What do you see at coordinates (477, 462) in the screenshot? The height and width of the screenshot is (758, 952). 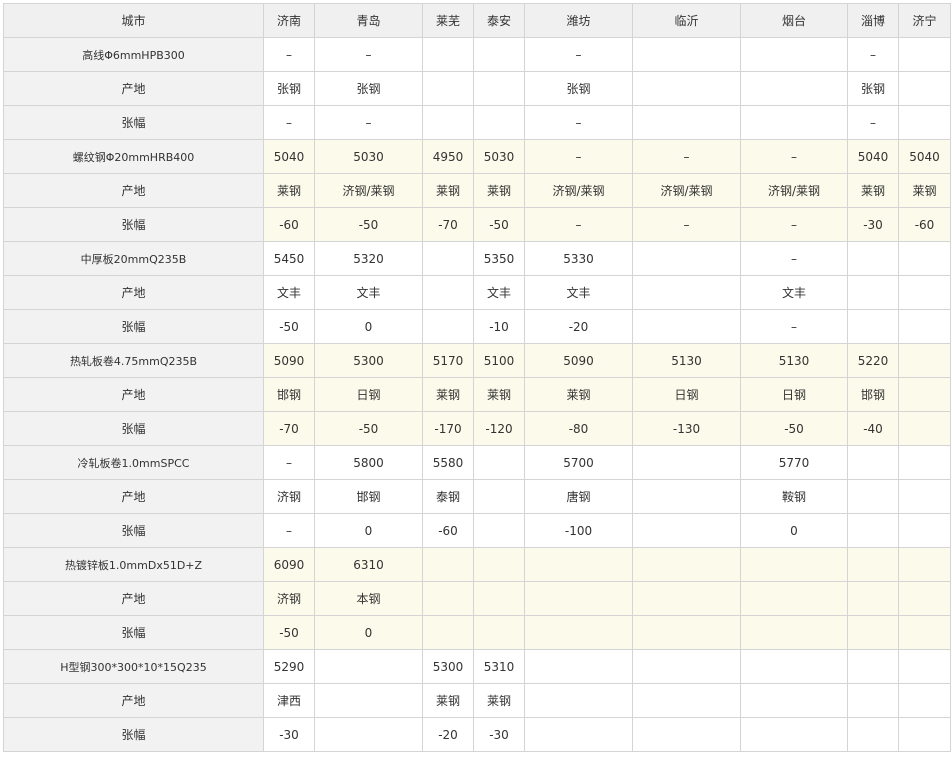 I see `table-row-product: 冷轧板卷1.0mmSPCC –5800 5580 5700 5770` at bounding box center [477, 462].